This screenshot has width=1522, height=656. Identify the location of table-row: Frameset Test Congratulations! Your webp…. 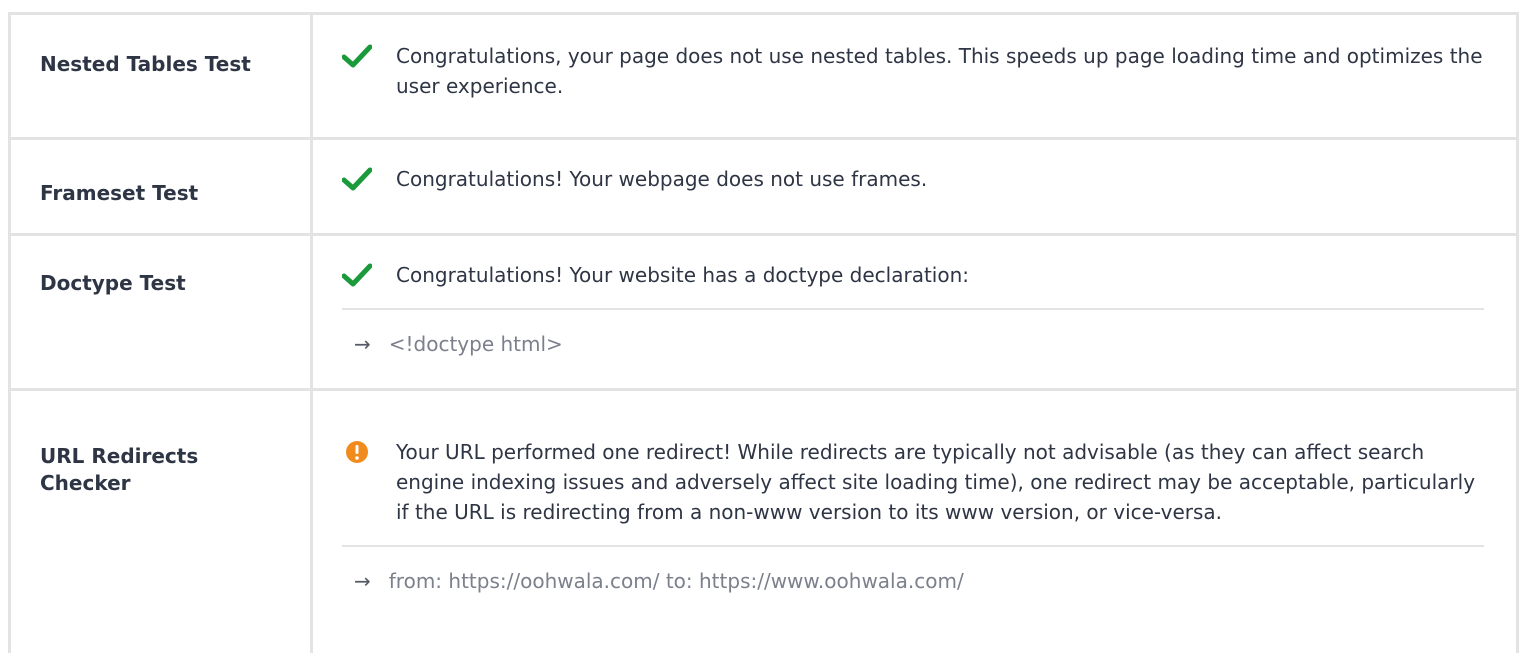
(763, 188).